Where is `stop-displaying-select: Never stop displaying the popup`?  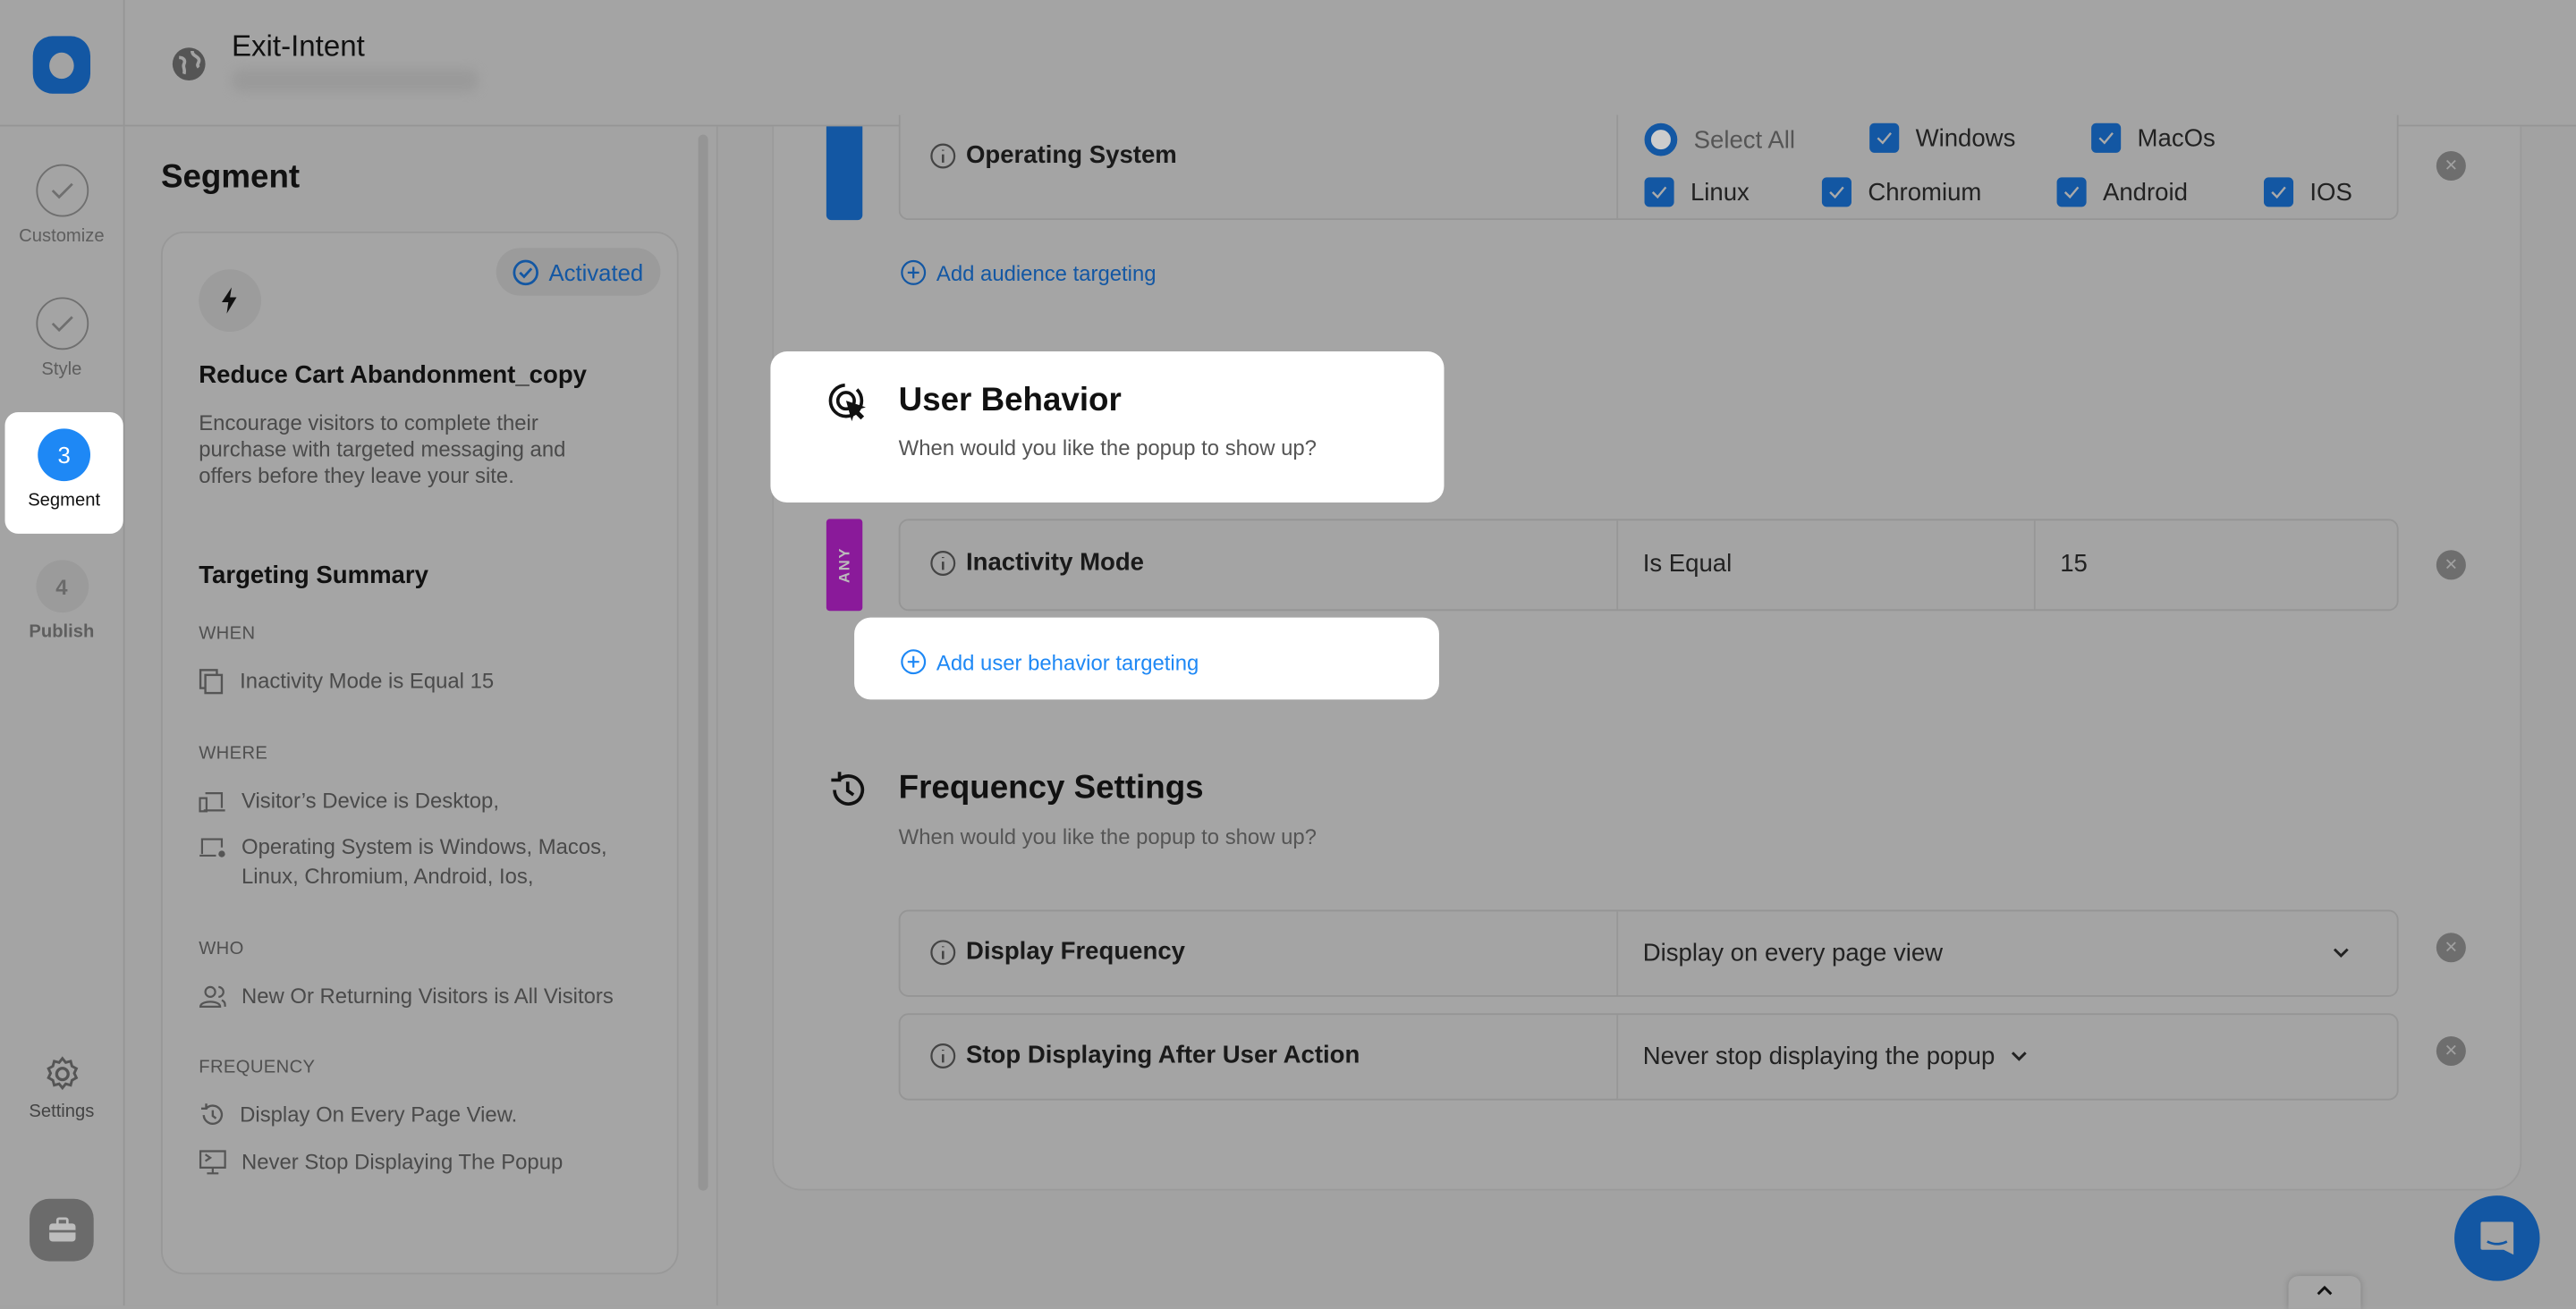
stop-displaying-select: Never stop displaying the popup is located at coordinates (1835, 1057).